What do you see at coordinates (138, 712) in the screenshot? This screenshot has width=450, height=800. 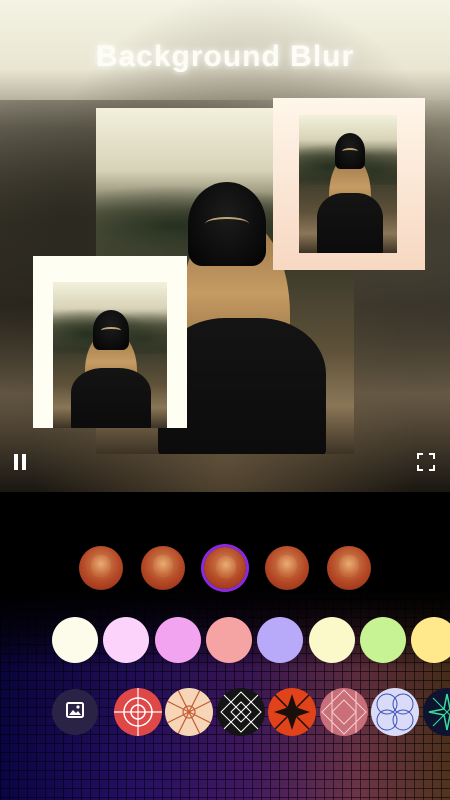 I see `red-circle-pattern` at bounding box center [138, 712].